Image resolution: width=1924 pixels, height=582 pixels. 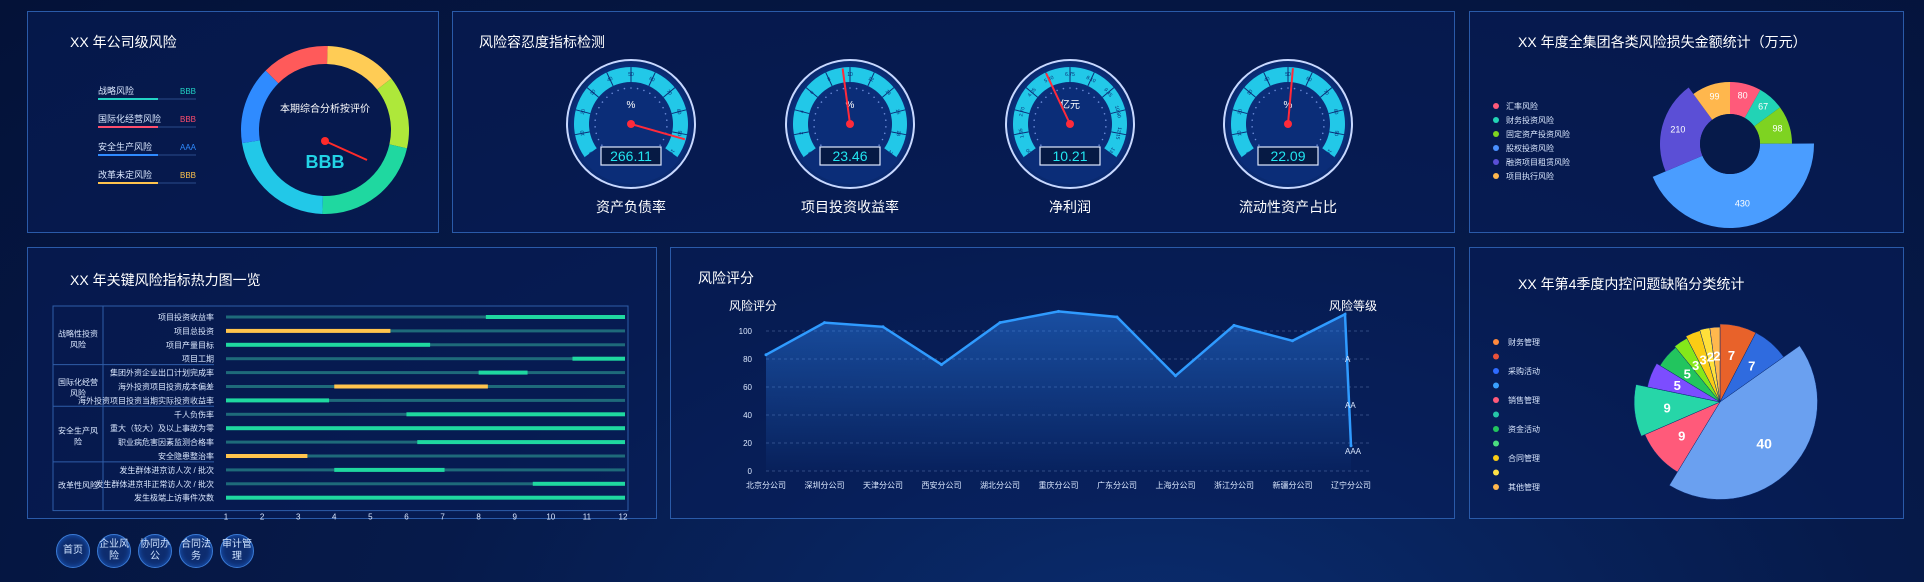 What do you see at coordinates (623, 516) in the screenshot?
I see `heatmap-x-tick: 12` at bounding box center [623, 516].